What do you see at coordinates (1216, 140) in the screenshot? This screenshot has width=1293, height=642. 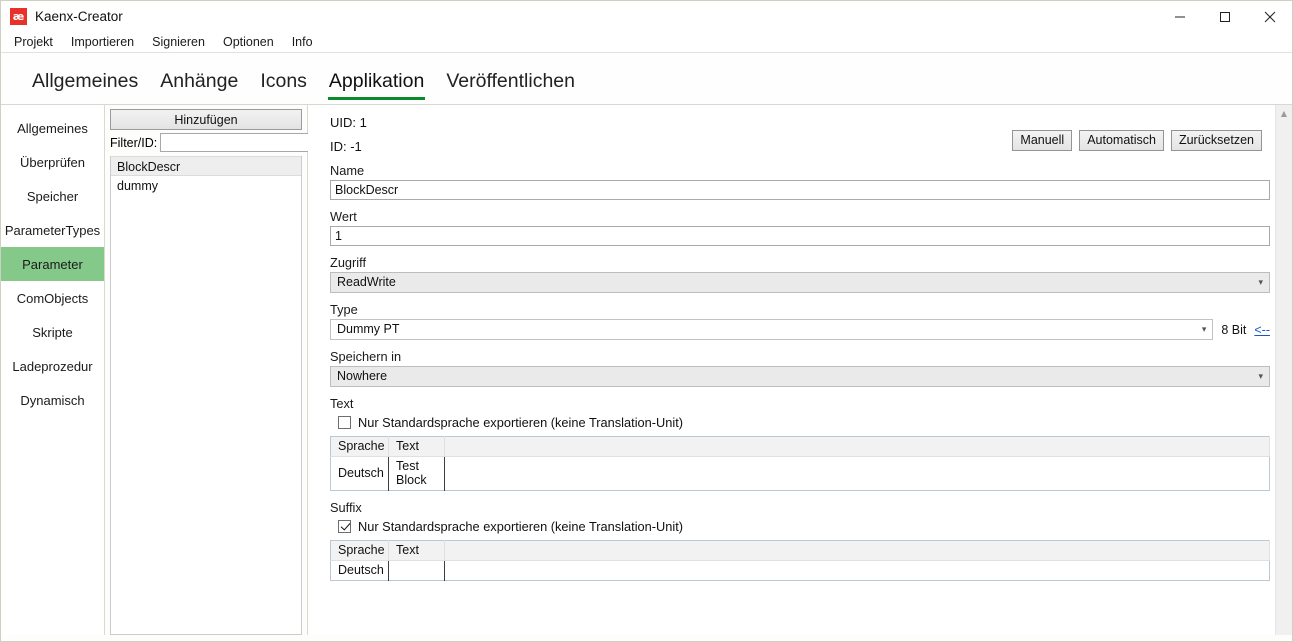 I see `zuruecksetzen-button: Zurücksetzen` at bounding box center [1216, 140].